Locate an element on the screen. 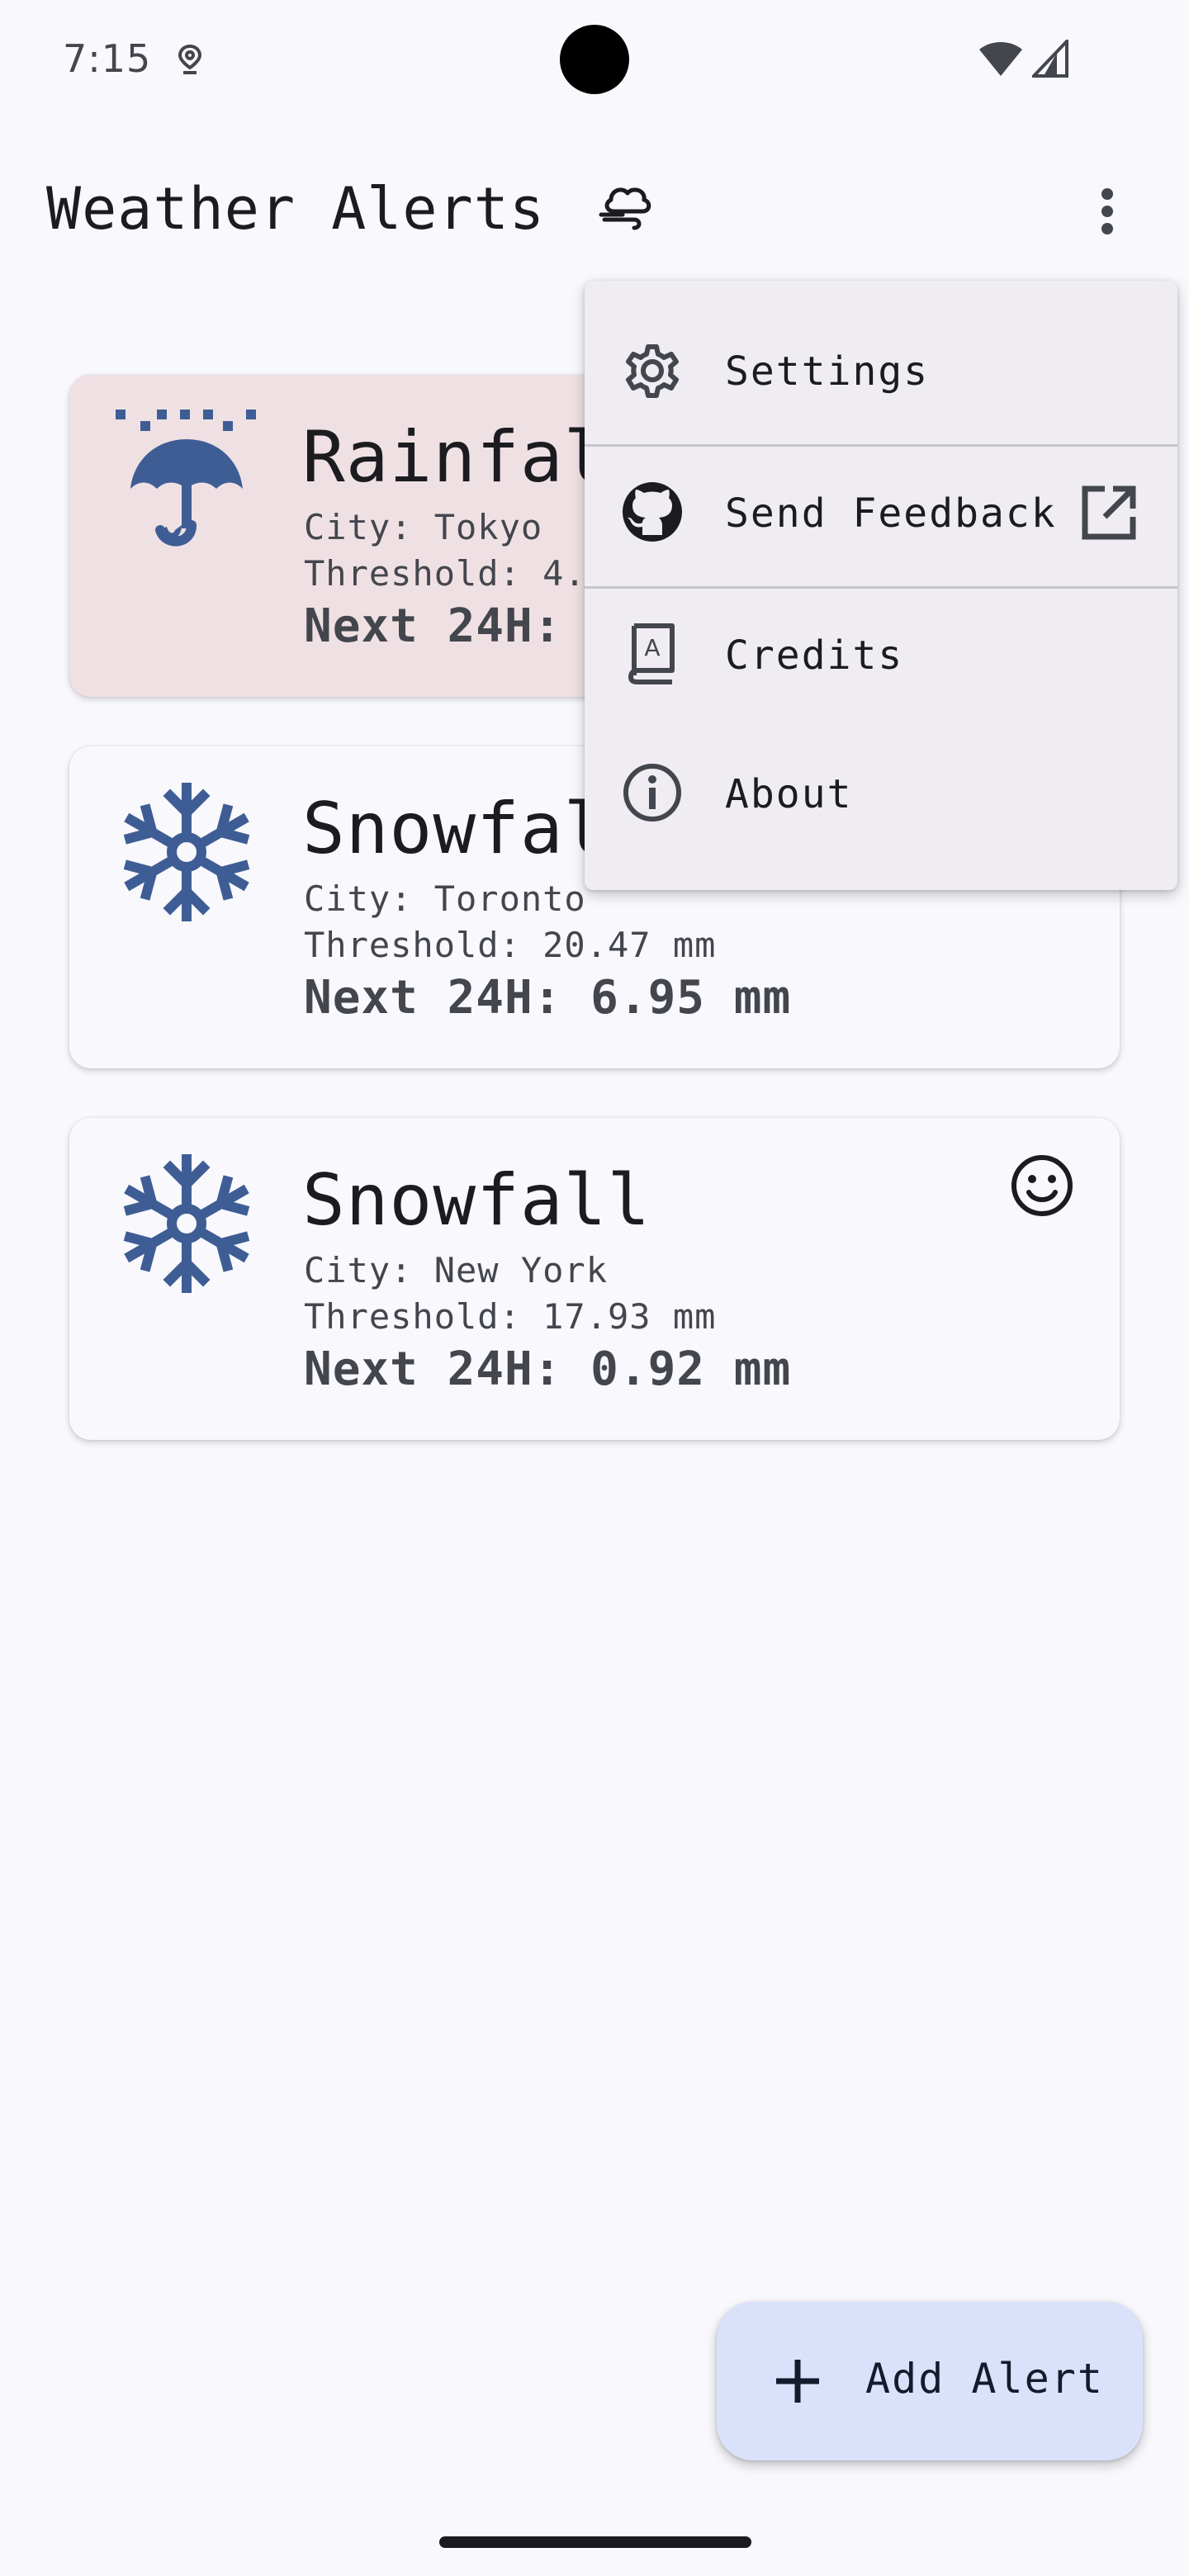 The width and height of the screenshot is (1189, 2576). alert-next-24h: Next 24H: 6.95 mm is located at coordinates (548, 998).